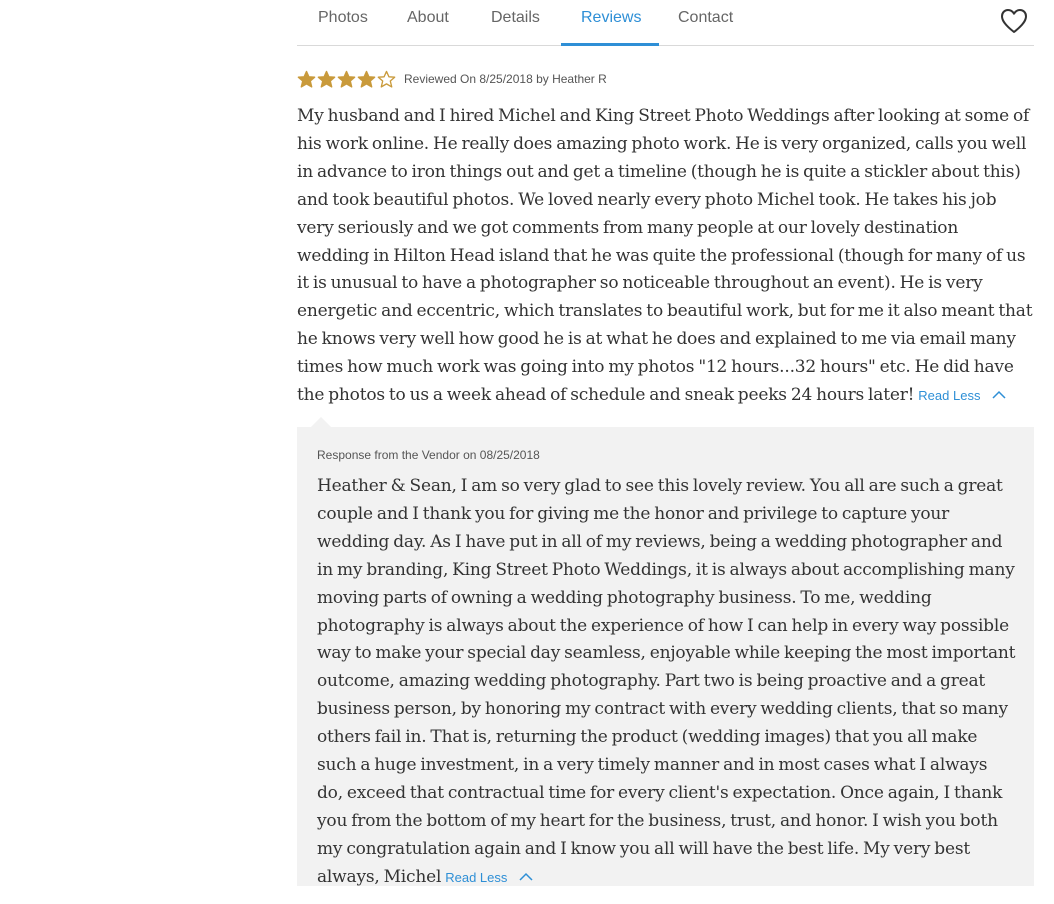 The width and height of the screenshot is (1054, 904). I want to click on vendor-tab-bar: Photos About Details Reviews Contact, so click(665, 23).